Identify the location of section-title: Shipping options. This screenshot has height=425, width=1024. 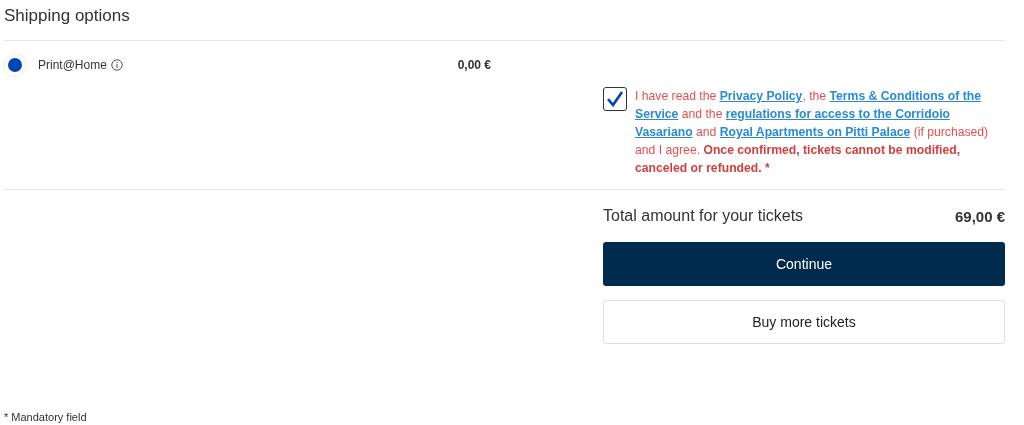
(67, 16).